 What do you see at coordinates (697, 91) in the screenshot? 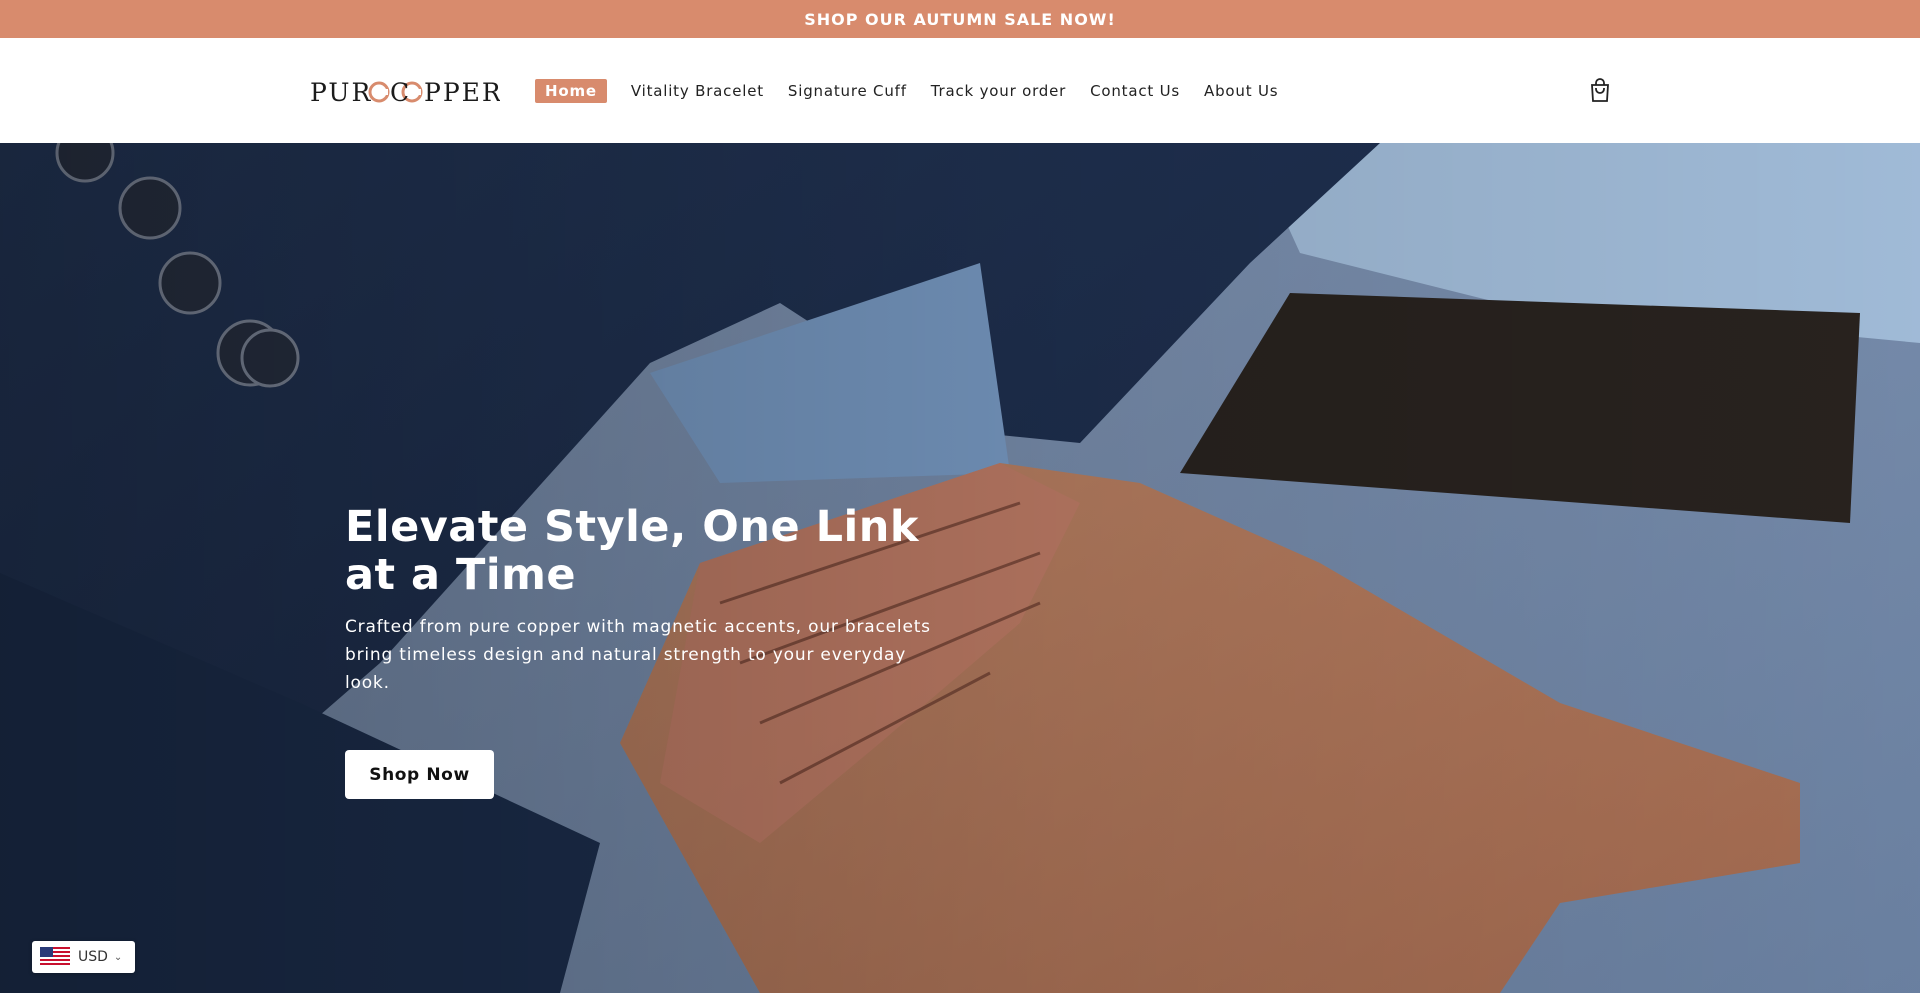
I see `nav-vitality-bracelet: Vitality Bracelet` at bounding box center [697, 91].